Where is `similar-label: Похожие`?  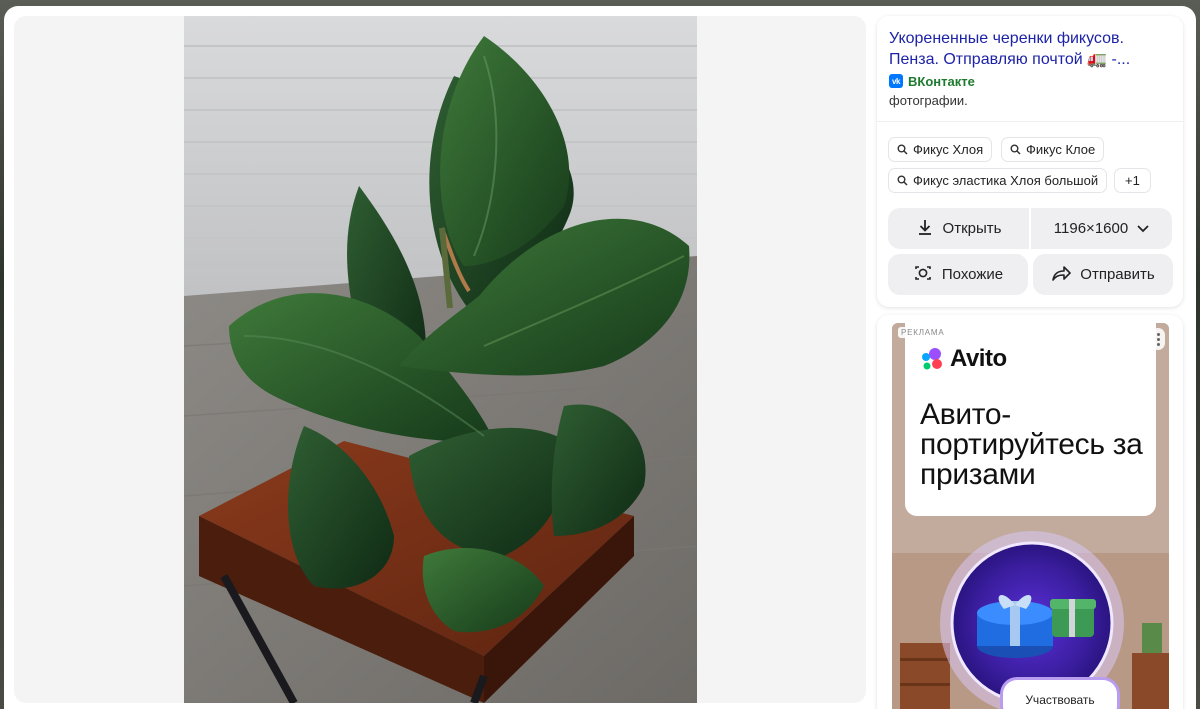 similar-label: Похожие is located at coordinates (972, 274).